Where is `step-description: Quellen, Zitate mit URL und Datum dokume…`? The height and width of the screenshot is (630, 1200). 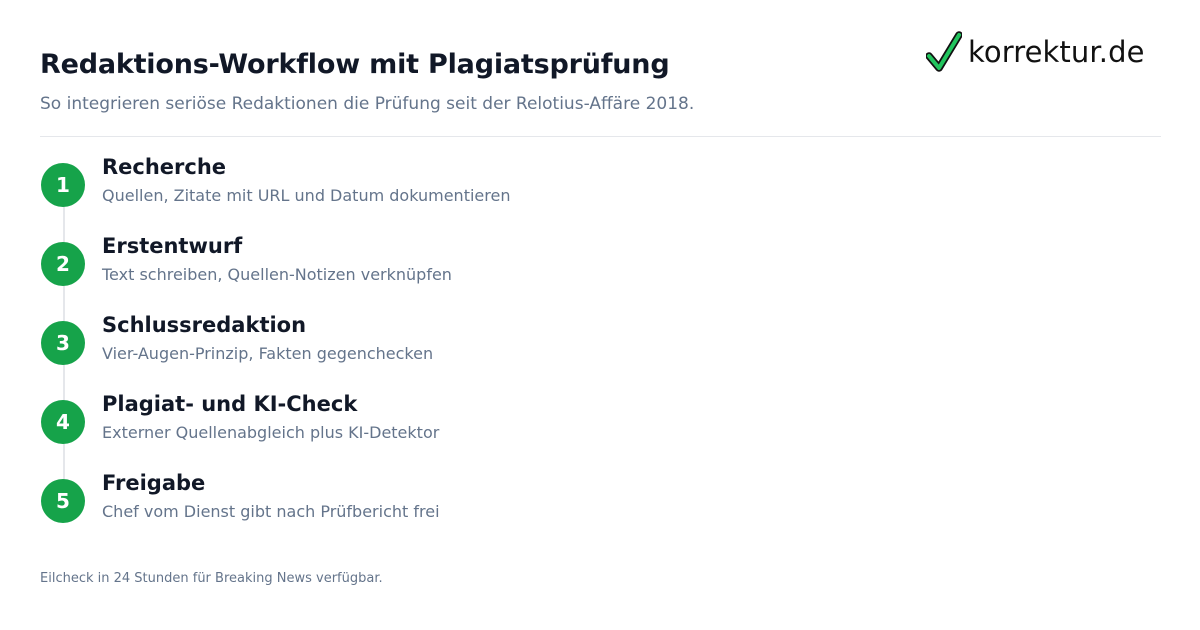
step-description: Quellen, Zitate mit URL und Datum dokume… is located at coordinates (306, 195).